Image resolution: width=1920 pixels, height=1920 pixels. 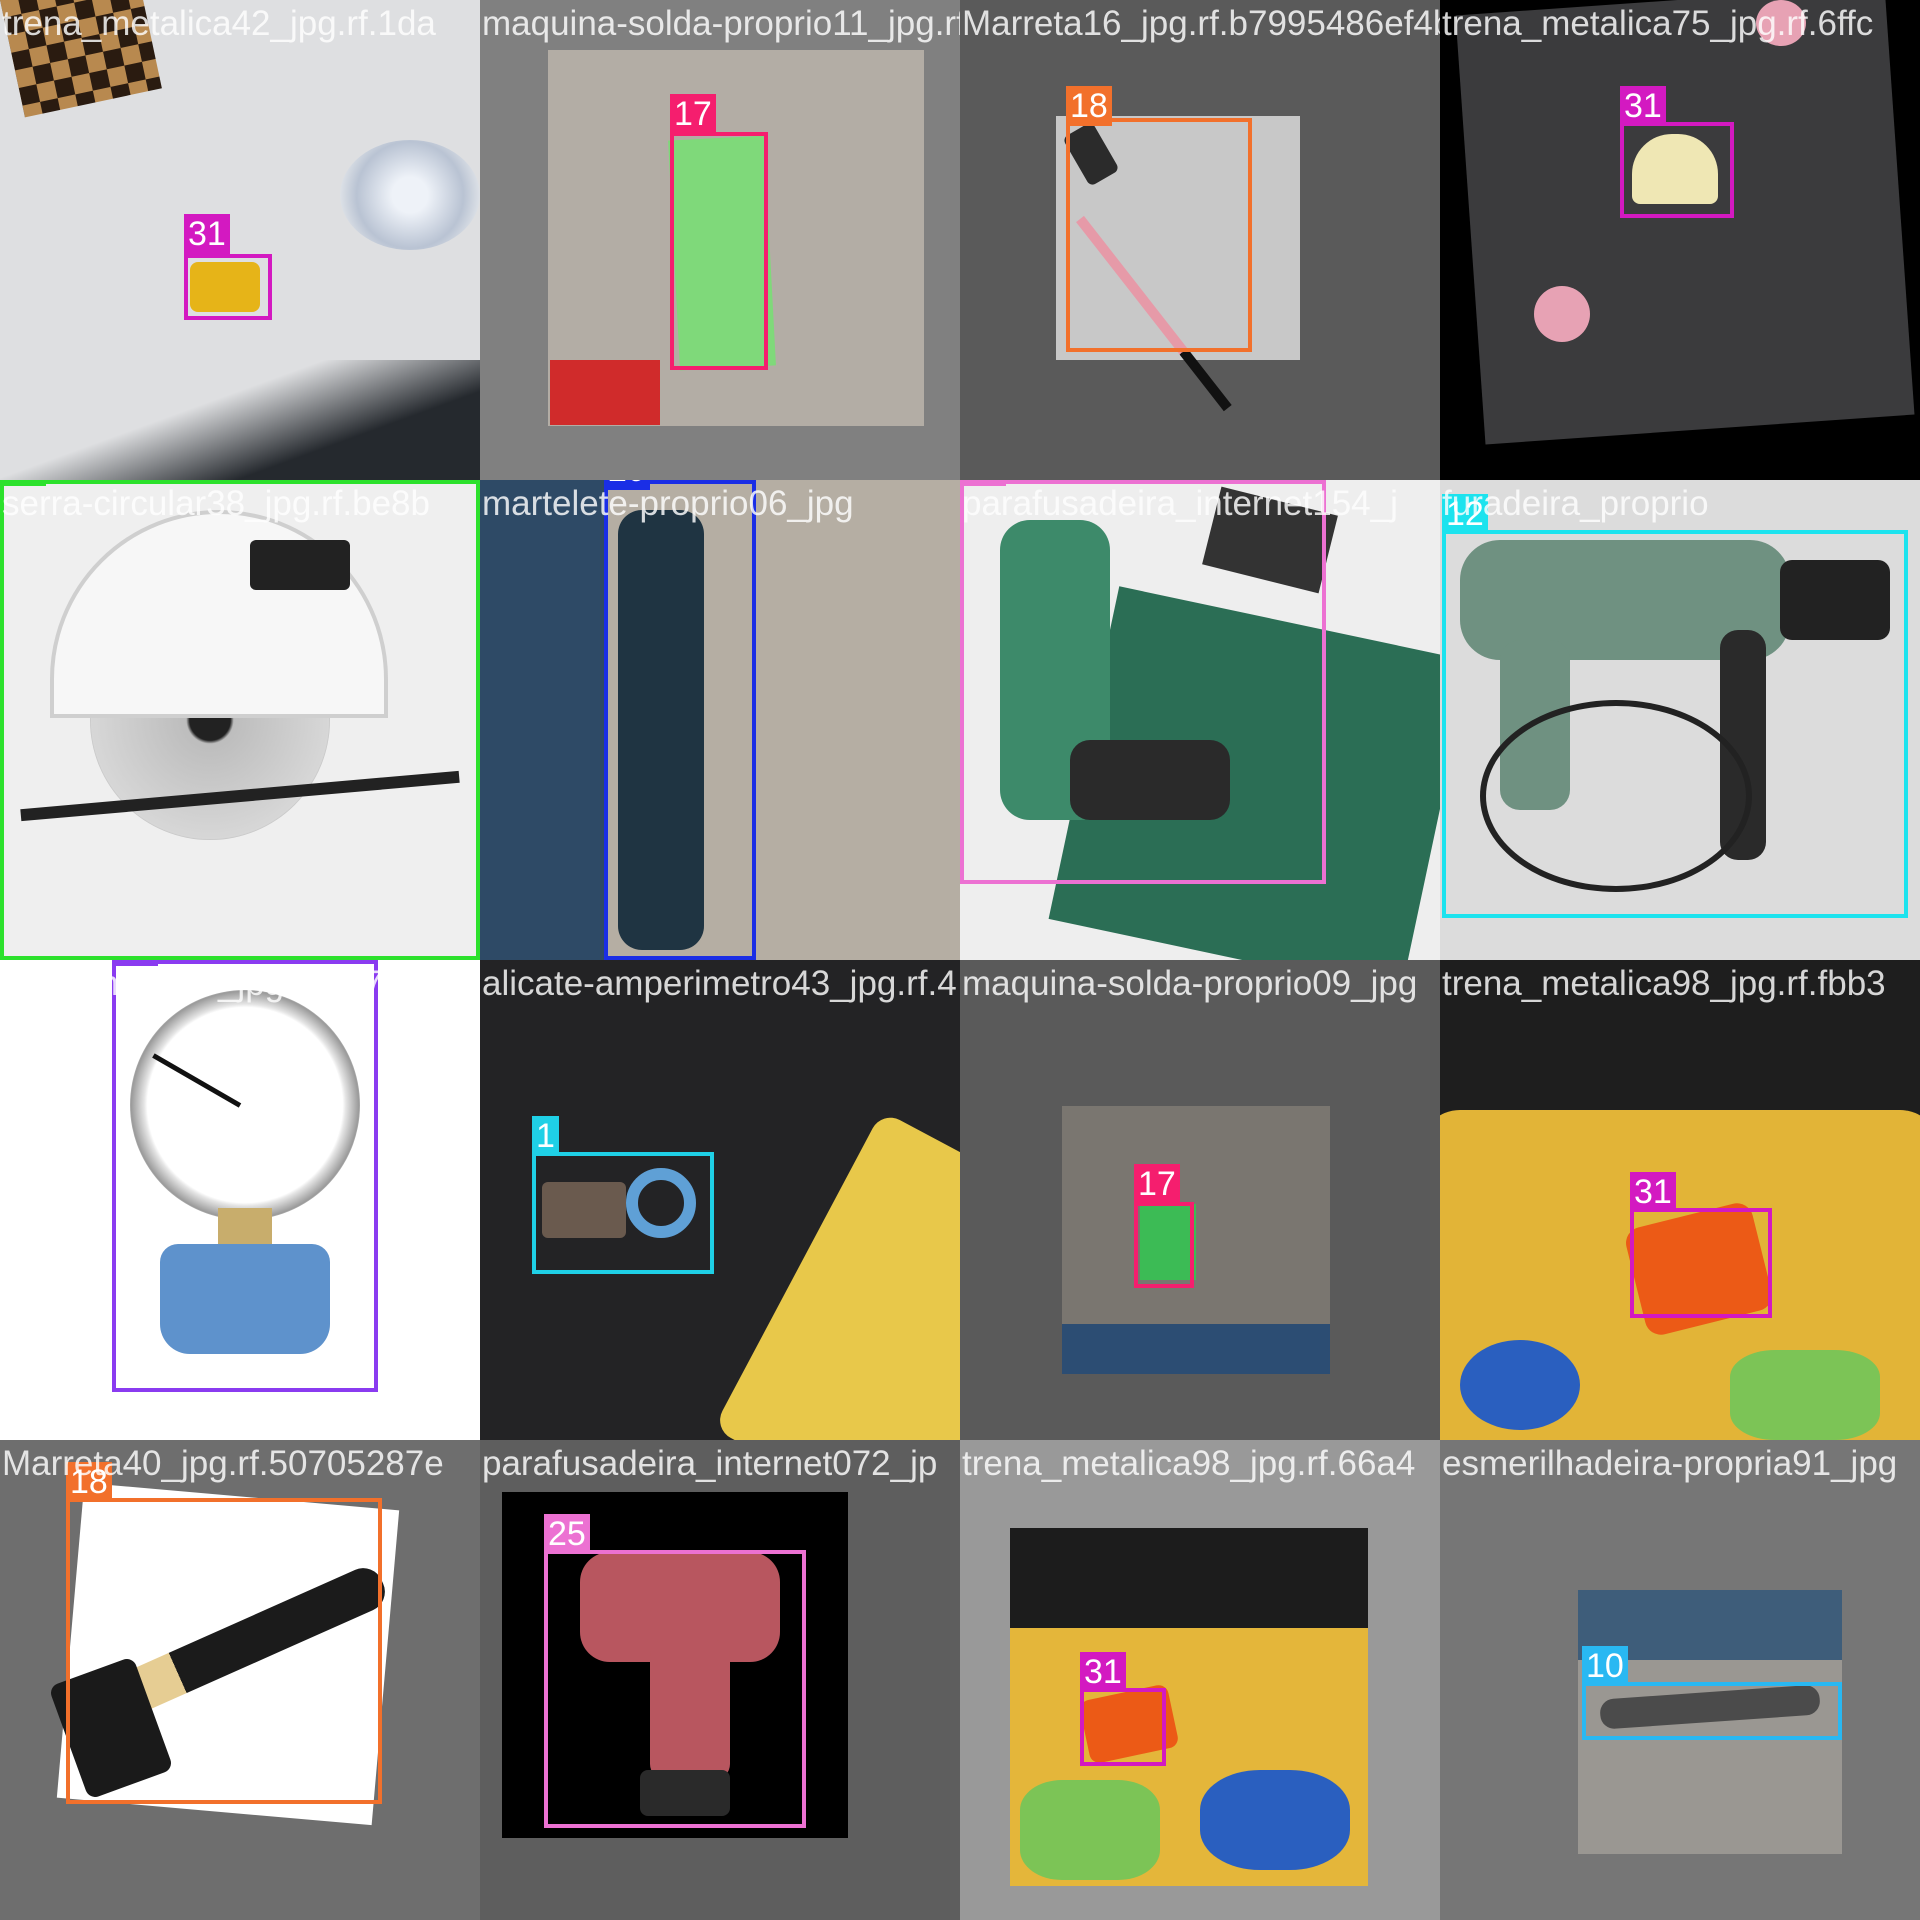 I want to click on blue-frame, so click(x=1196, y=1349).